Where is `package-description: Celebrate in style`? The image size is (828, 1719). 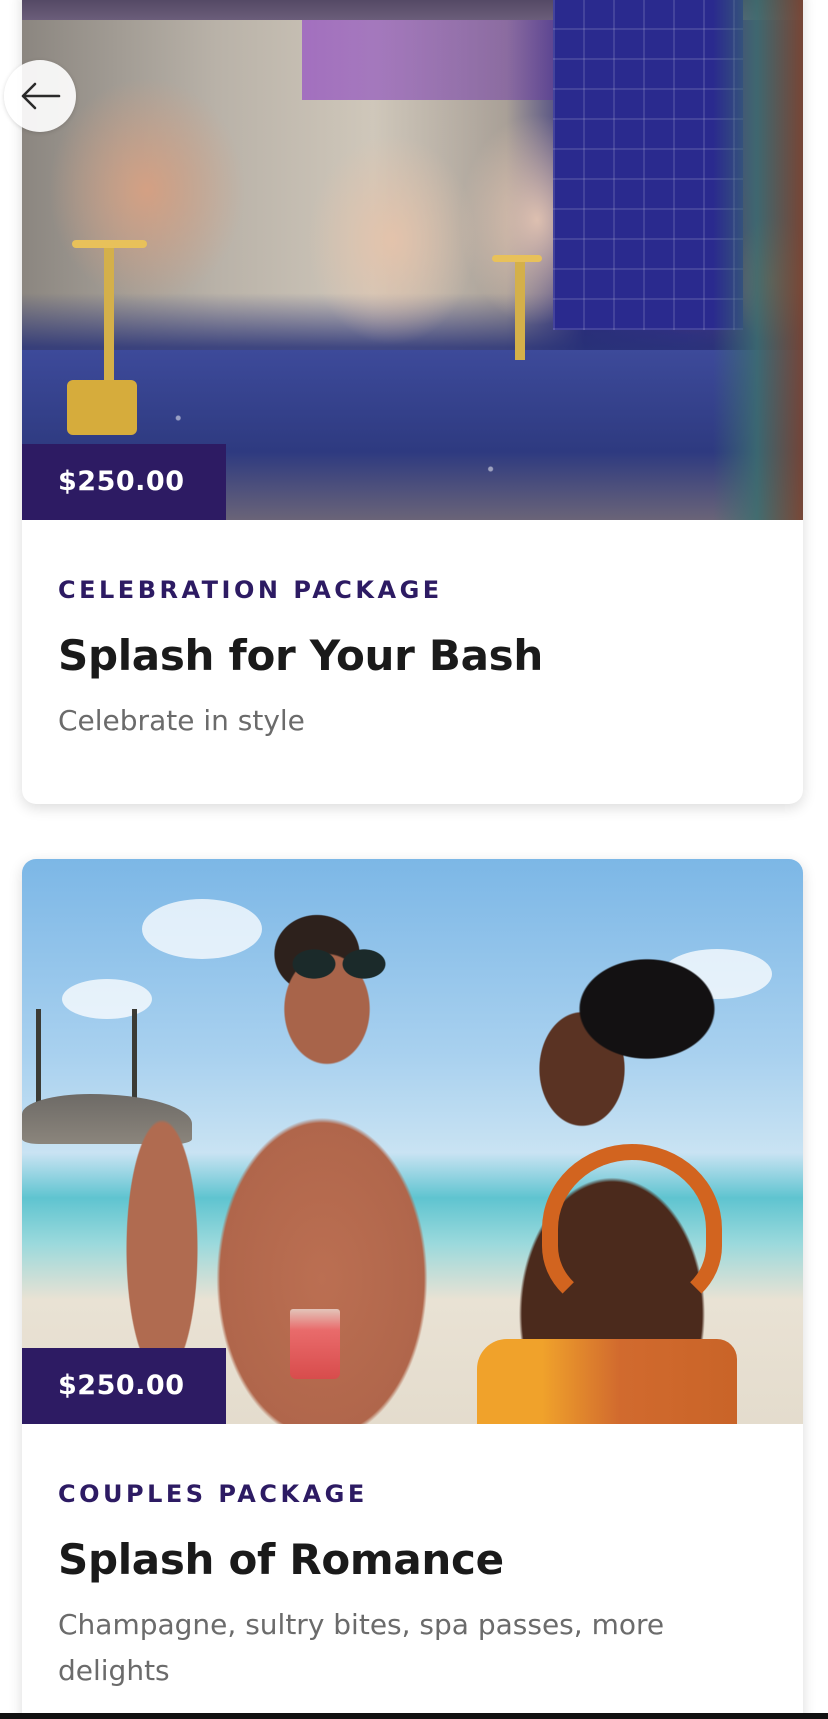 package-description: Celebrate in style is located at coordinates (181, 720).